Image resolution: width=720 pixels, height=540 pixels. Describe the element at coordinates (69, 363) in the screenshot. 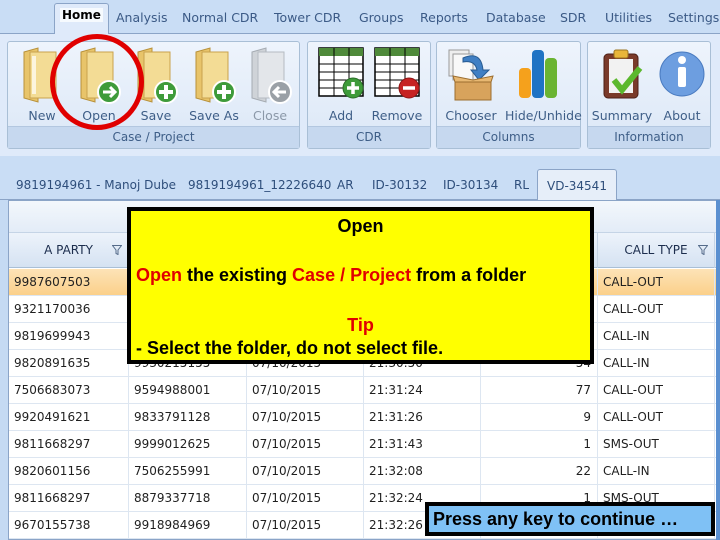

I see `cell-a-party: 9820891635` at that location.